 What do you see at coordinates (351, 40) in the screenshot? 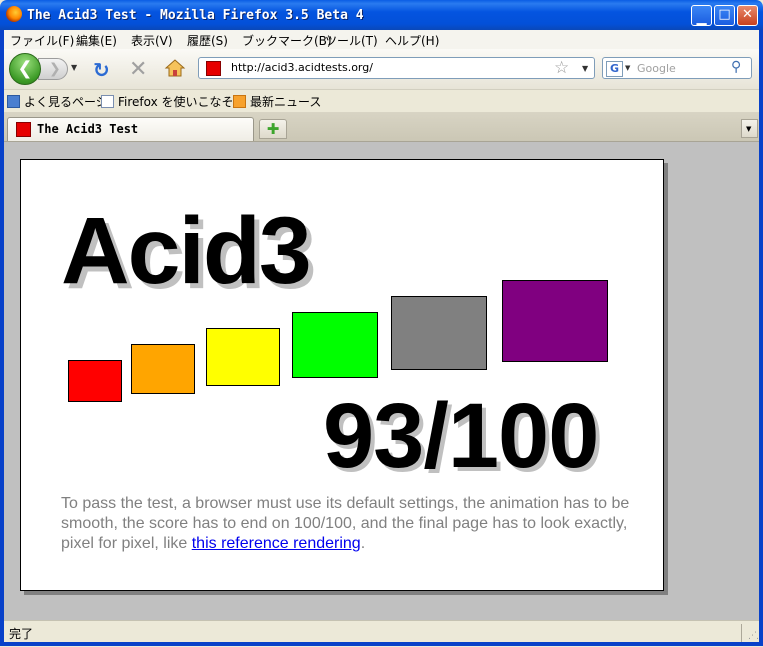
I see `menu-tools: ツール(T)` at bounding box center [351, 40].